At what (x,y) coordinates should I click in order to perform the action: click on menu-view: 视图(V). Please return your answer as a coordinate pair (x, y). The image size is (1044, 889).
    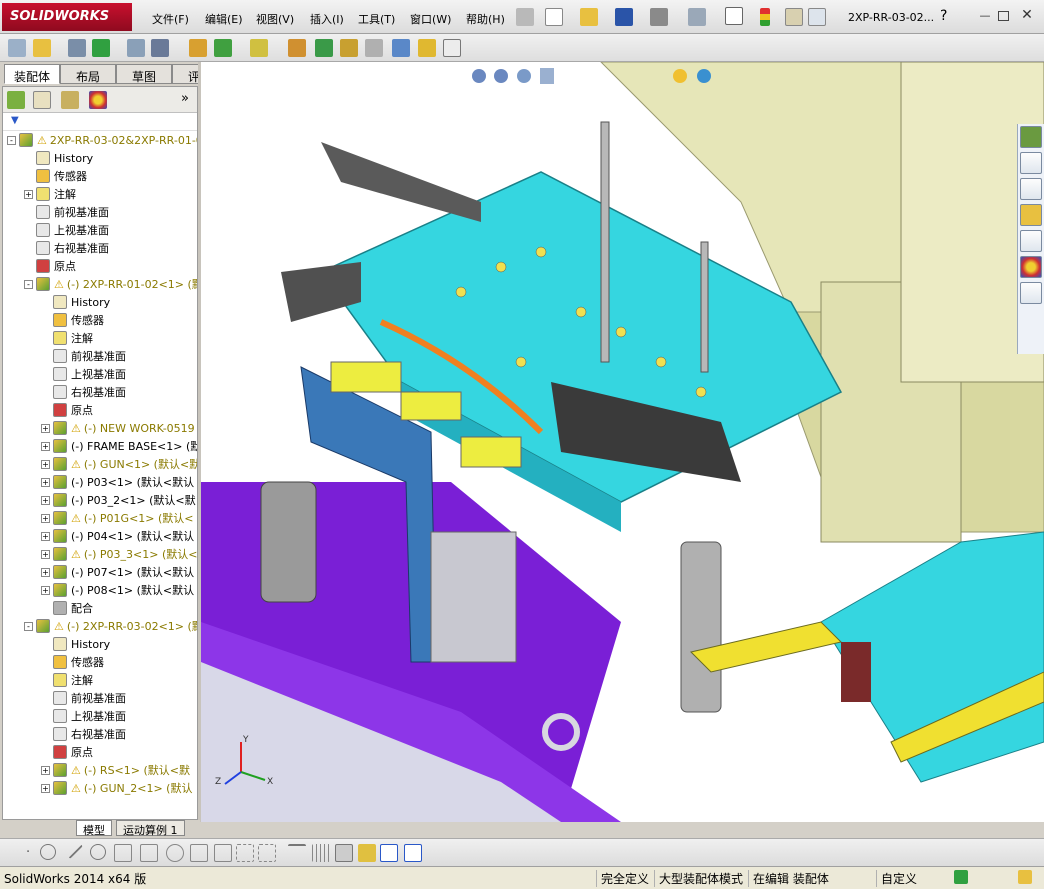
    Looking at the image, I should click on (275, 19).